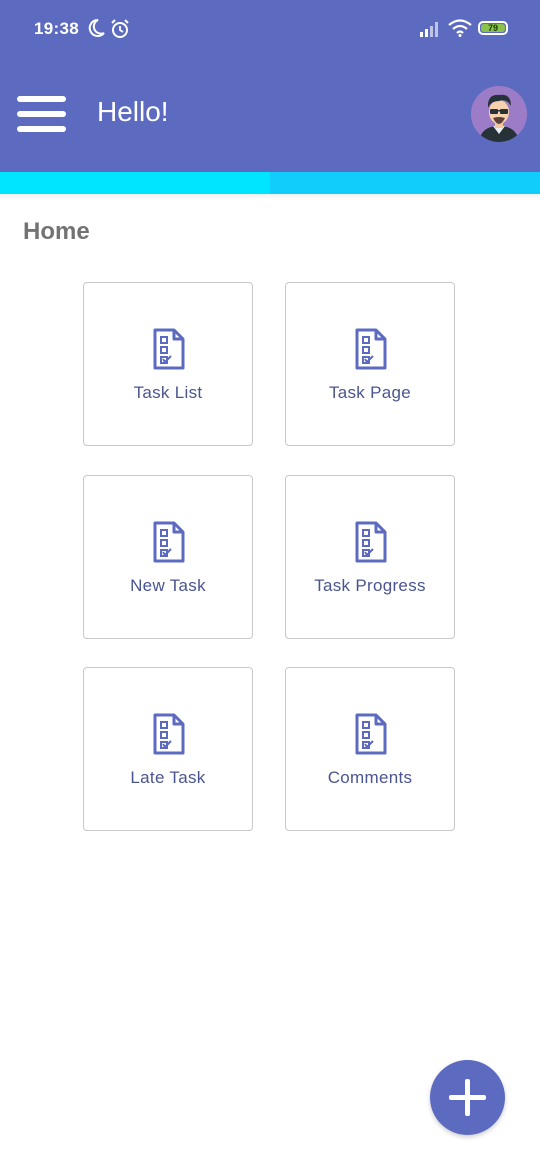 This screenshot has height=1170, width=540. Describe the element at coordinates (120, 31) in the screenshot. I see `alarm-icon` at that location.